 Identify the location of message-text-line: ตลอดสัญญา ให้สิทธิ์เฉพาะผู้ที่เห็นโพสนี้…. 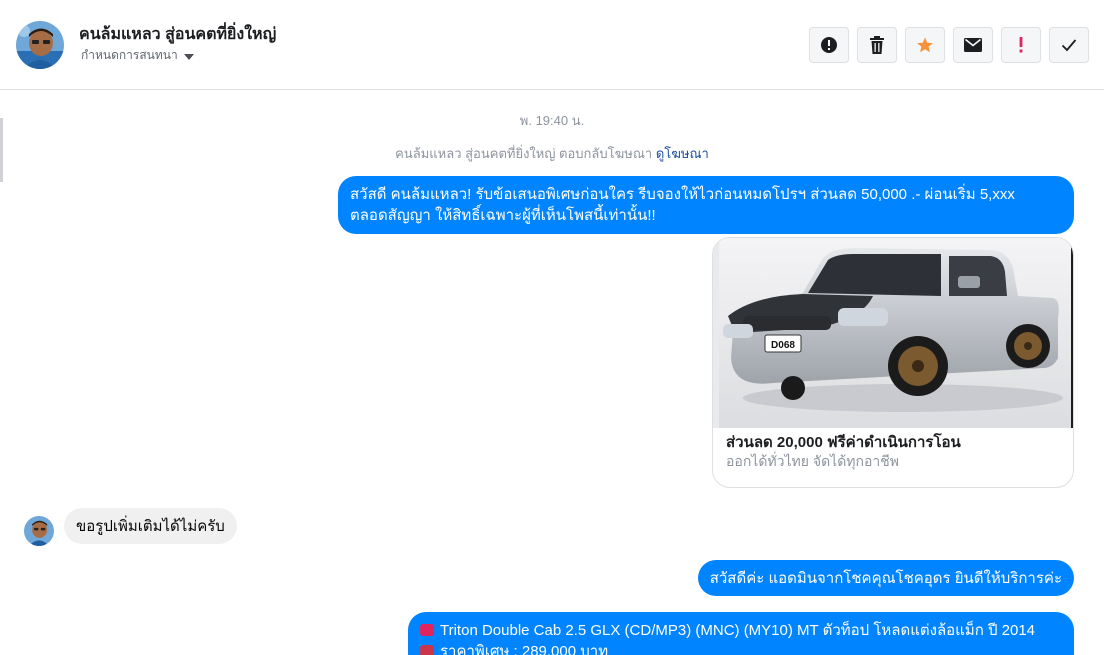
(503, 215).